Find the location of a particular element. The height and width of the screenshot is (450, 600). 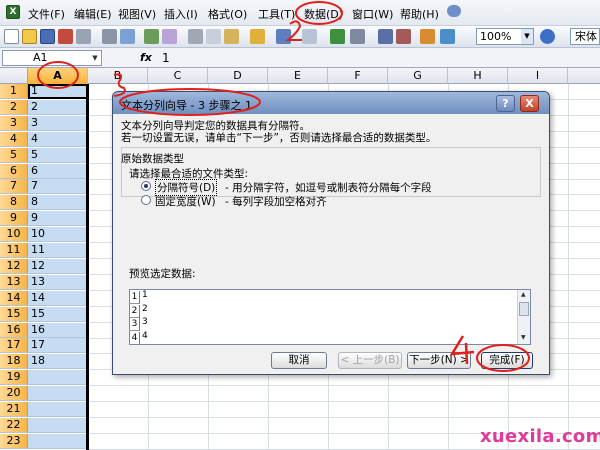

circle-dialog-title is located at coordinates (190, 102).